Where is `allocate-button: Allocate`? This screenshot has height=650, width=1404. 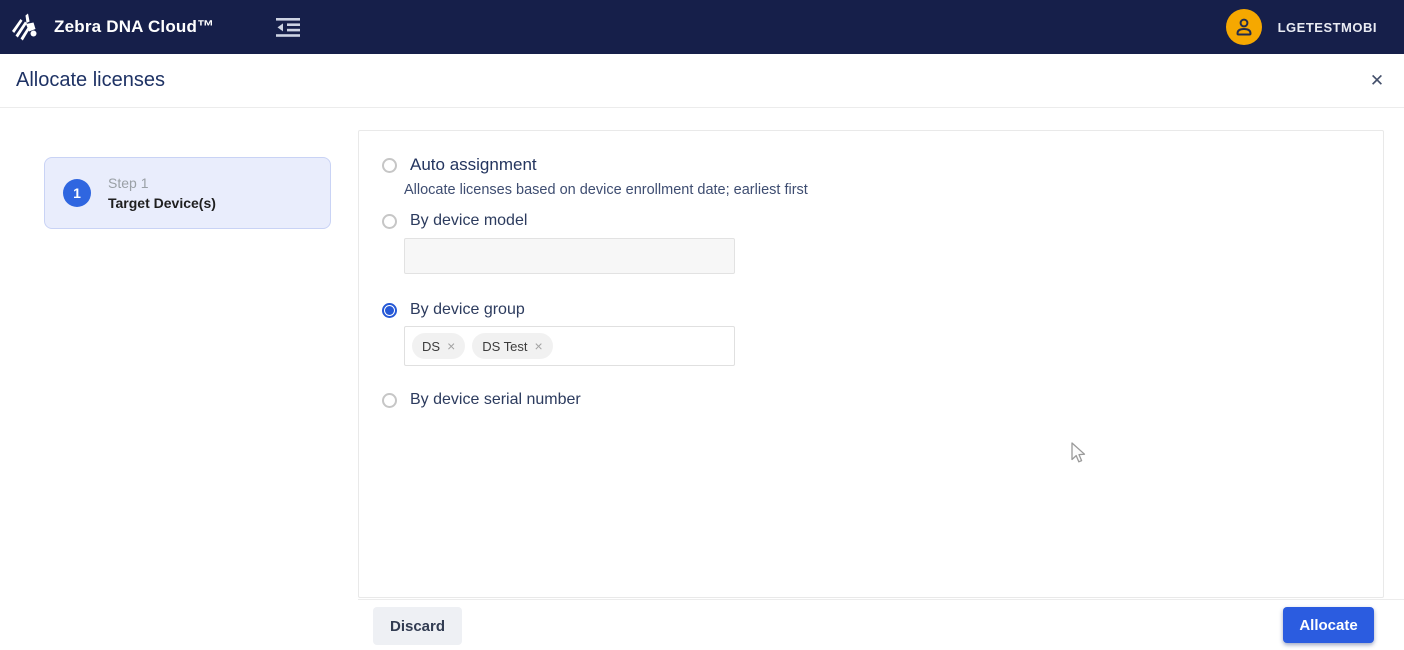
allocate-button: Allocate is located at coordinates (1328, 625).